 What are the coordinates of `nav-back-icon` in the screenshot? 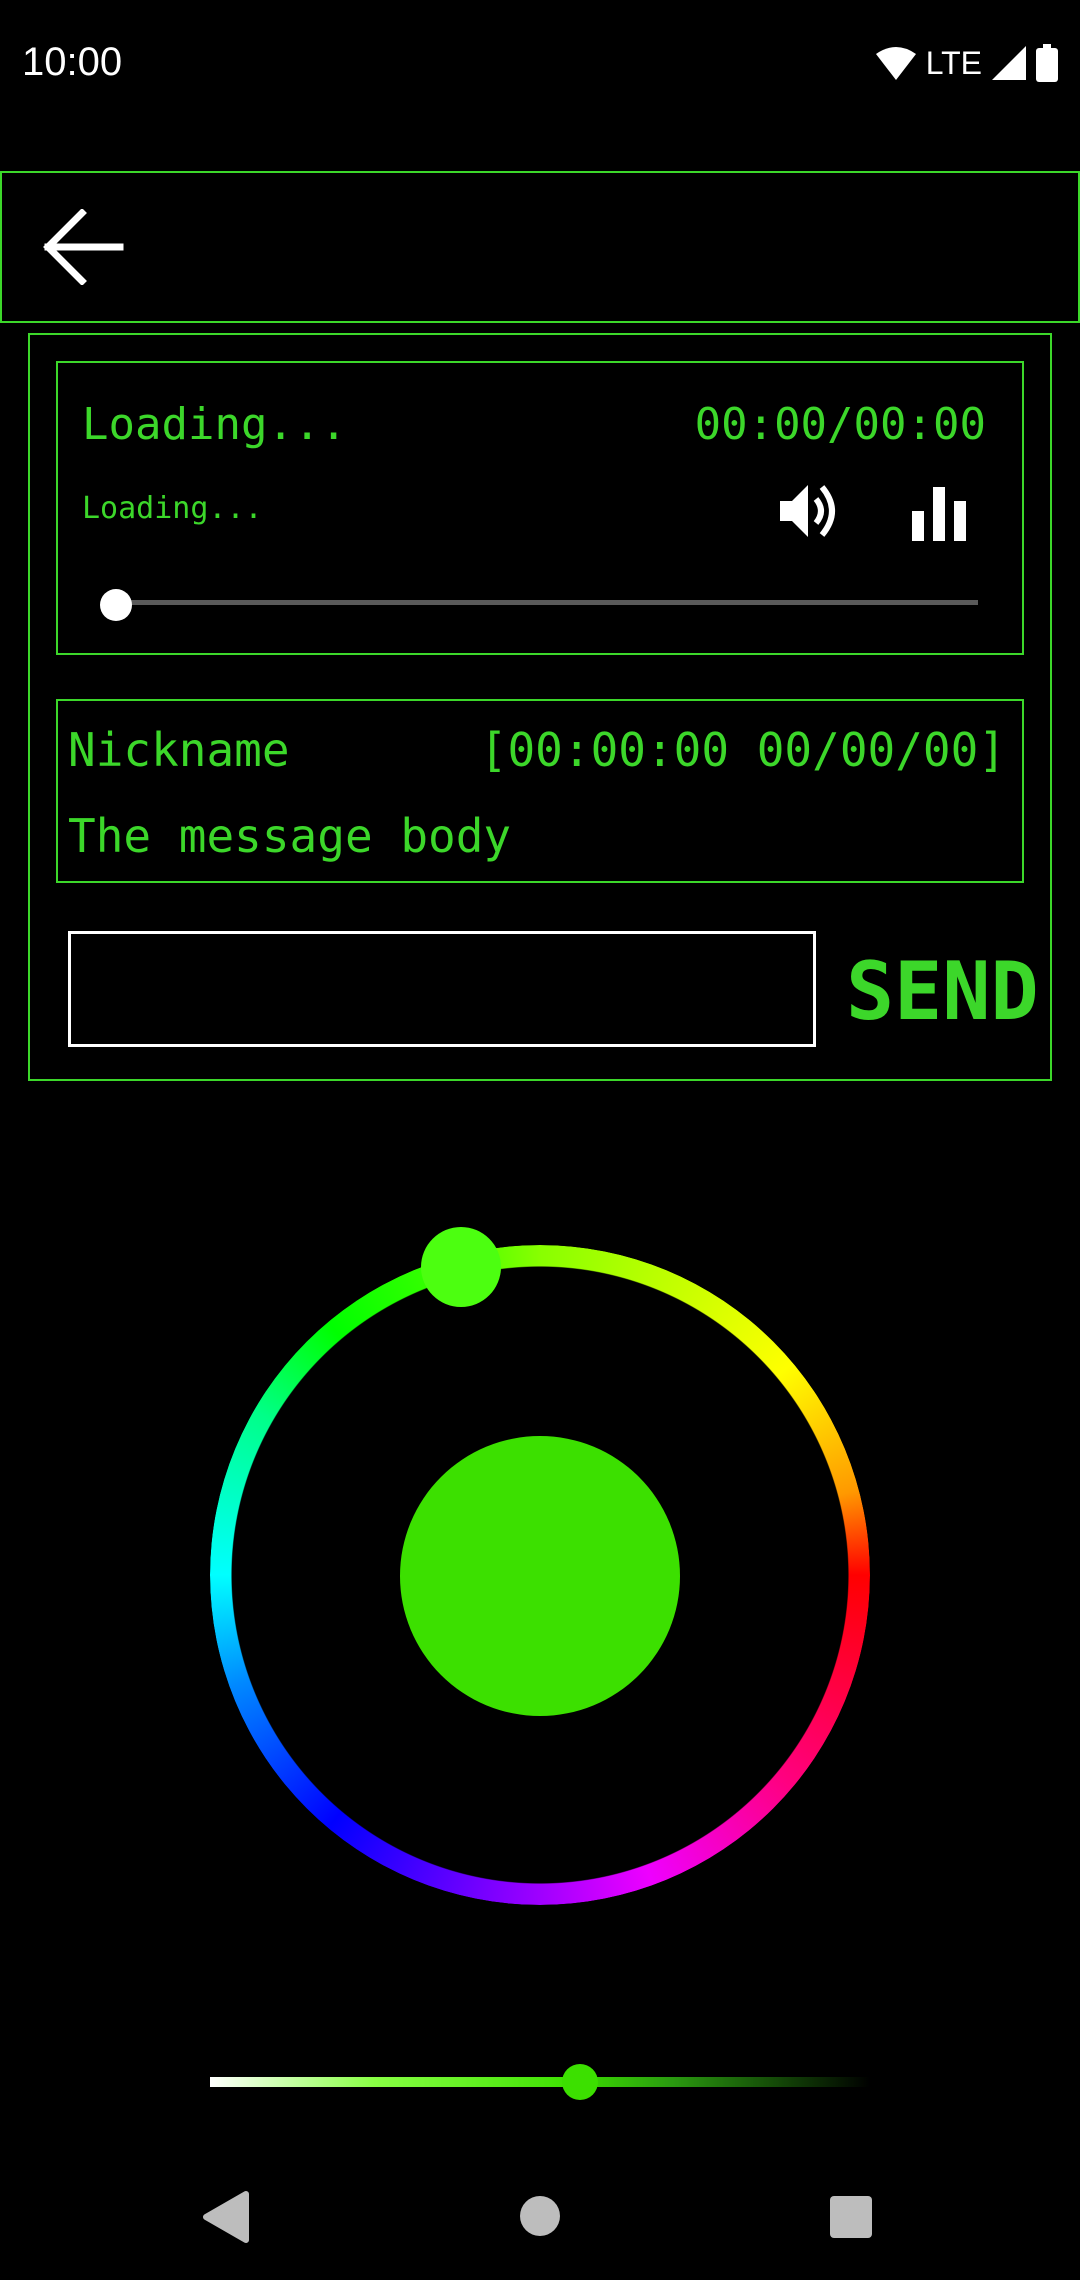 It's located at (226, 2217).